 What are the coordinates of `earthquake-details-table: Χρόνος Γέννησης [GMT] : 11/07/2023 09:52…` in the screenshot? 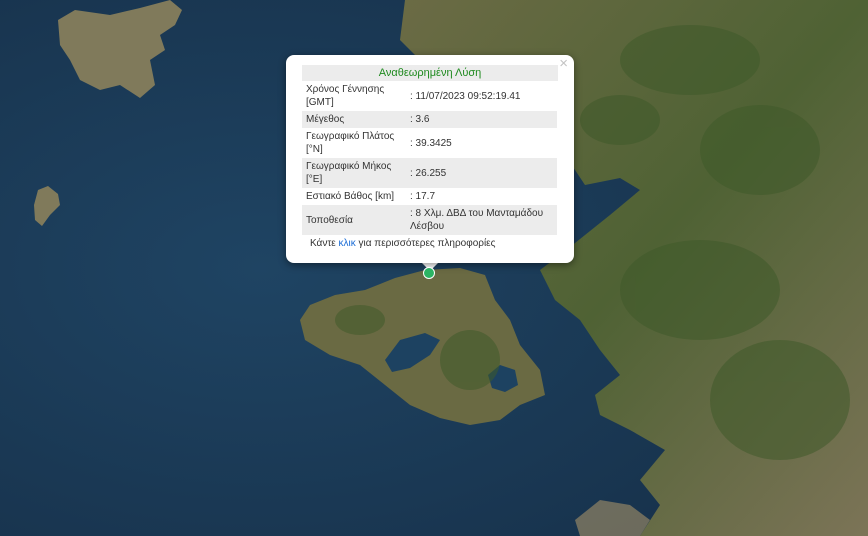 It's located at (429, 158).